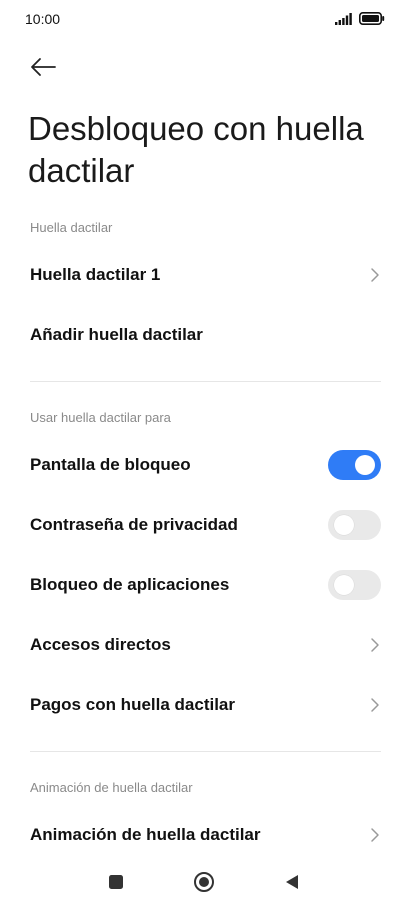  I want to click on row-label: Pagos con huella dactilar, so click(133, 704).